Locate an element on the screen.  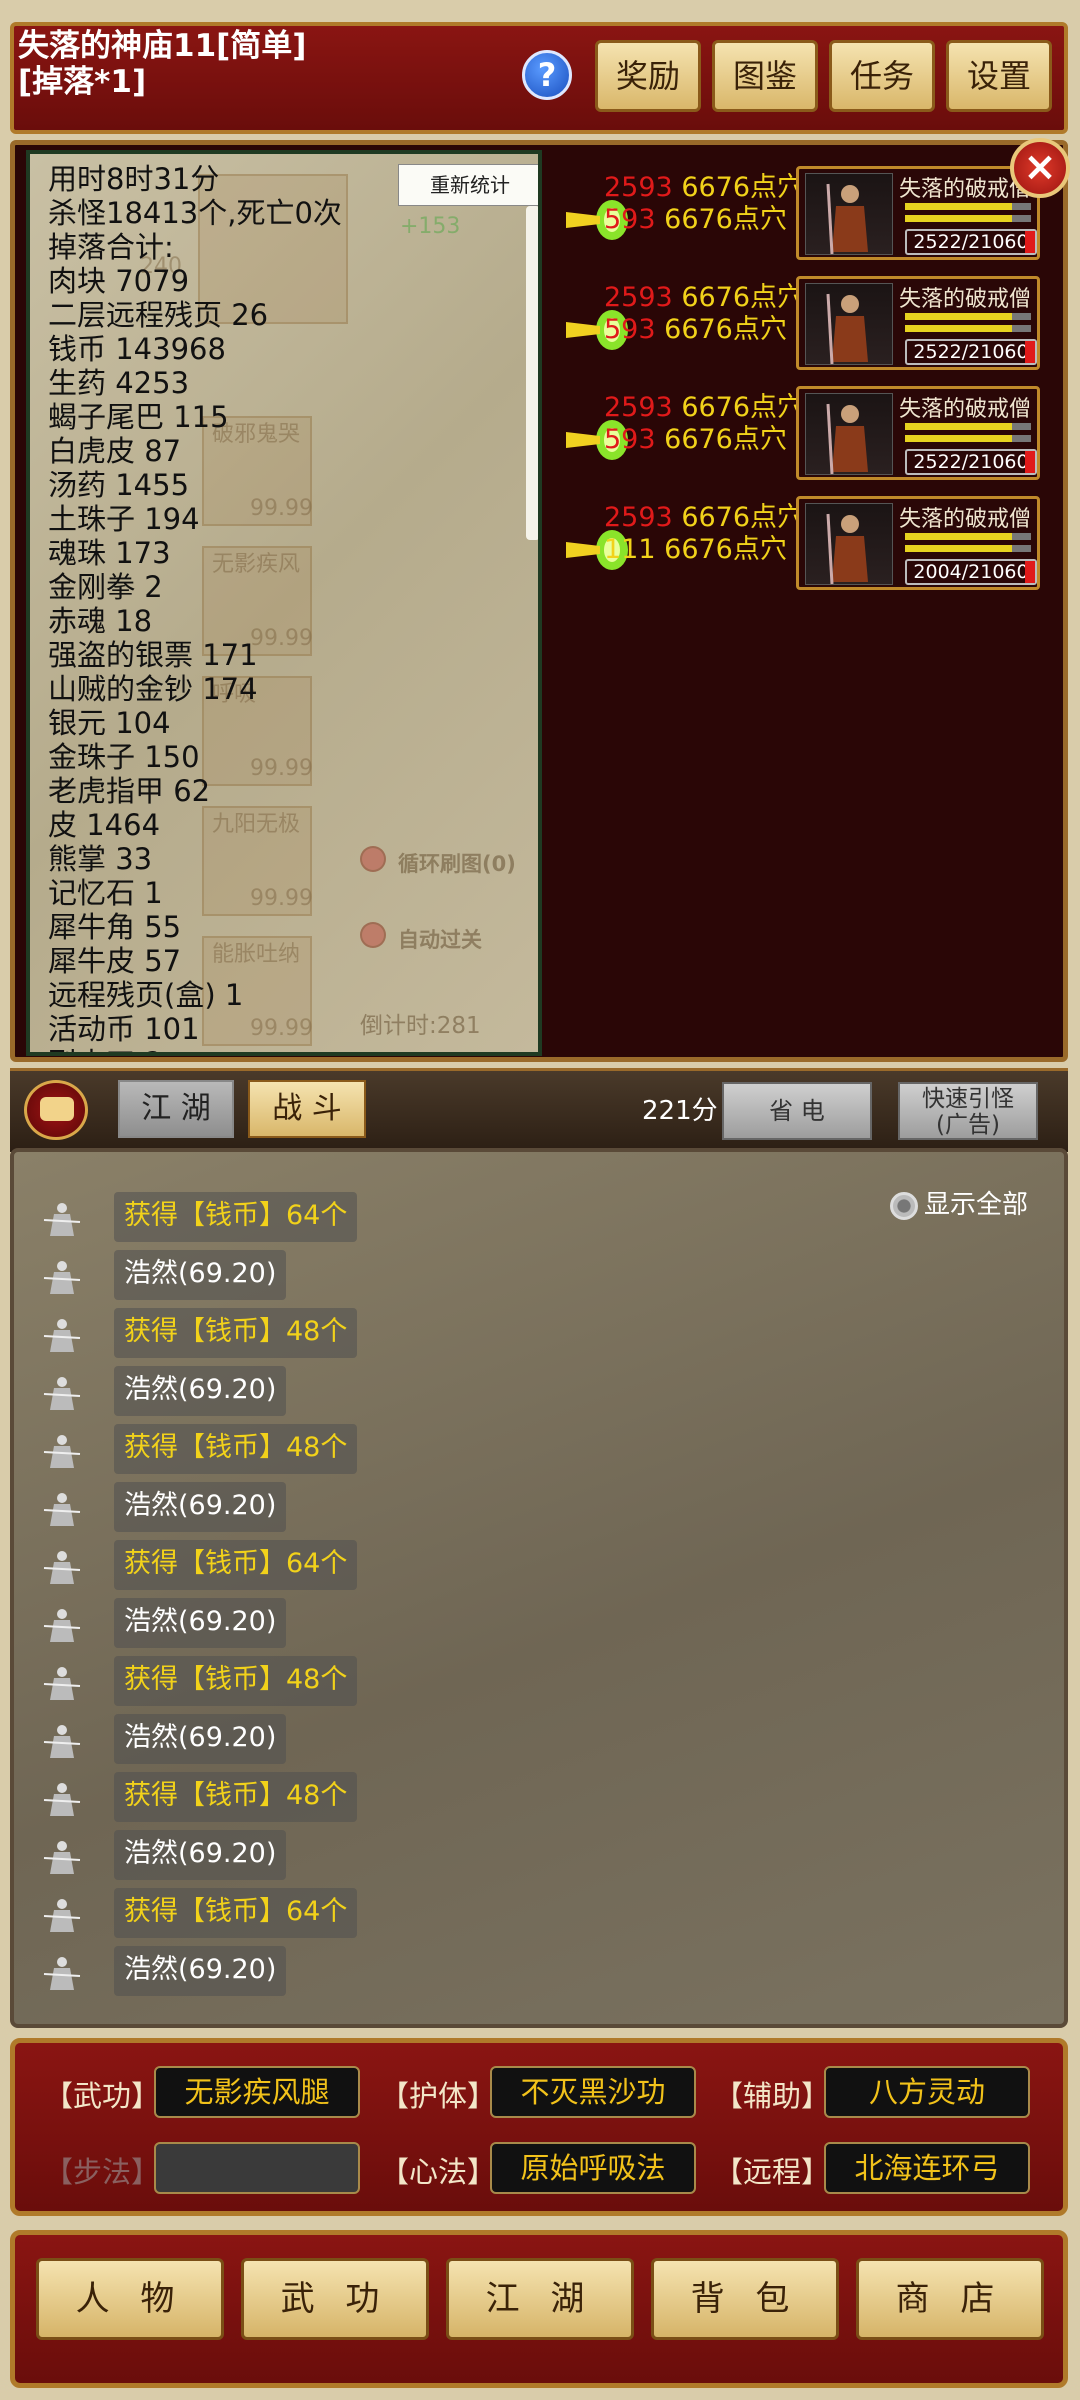
skill-slot-xinfa: 原始呼吸法 is located at coordinates (593, 2168).